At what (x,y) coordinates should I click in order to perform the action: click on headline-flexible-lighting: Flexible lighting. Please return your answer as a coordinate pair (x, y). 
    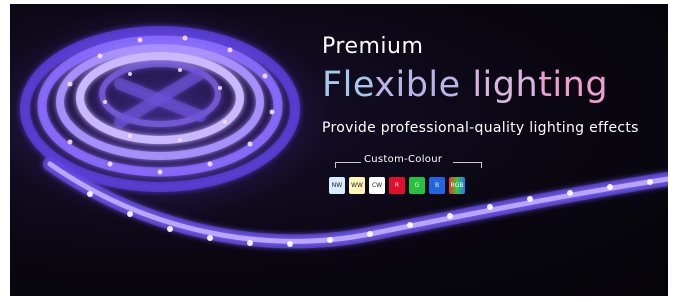
    Looking at the image, I should click on (465, 85).